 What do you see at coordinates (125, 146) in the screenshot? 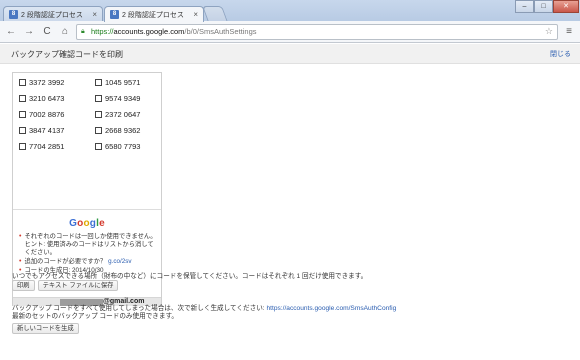
I see `backup-code: 6580 7793` at bounding box center [125, 146].